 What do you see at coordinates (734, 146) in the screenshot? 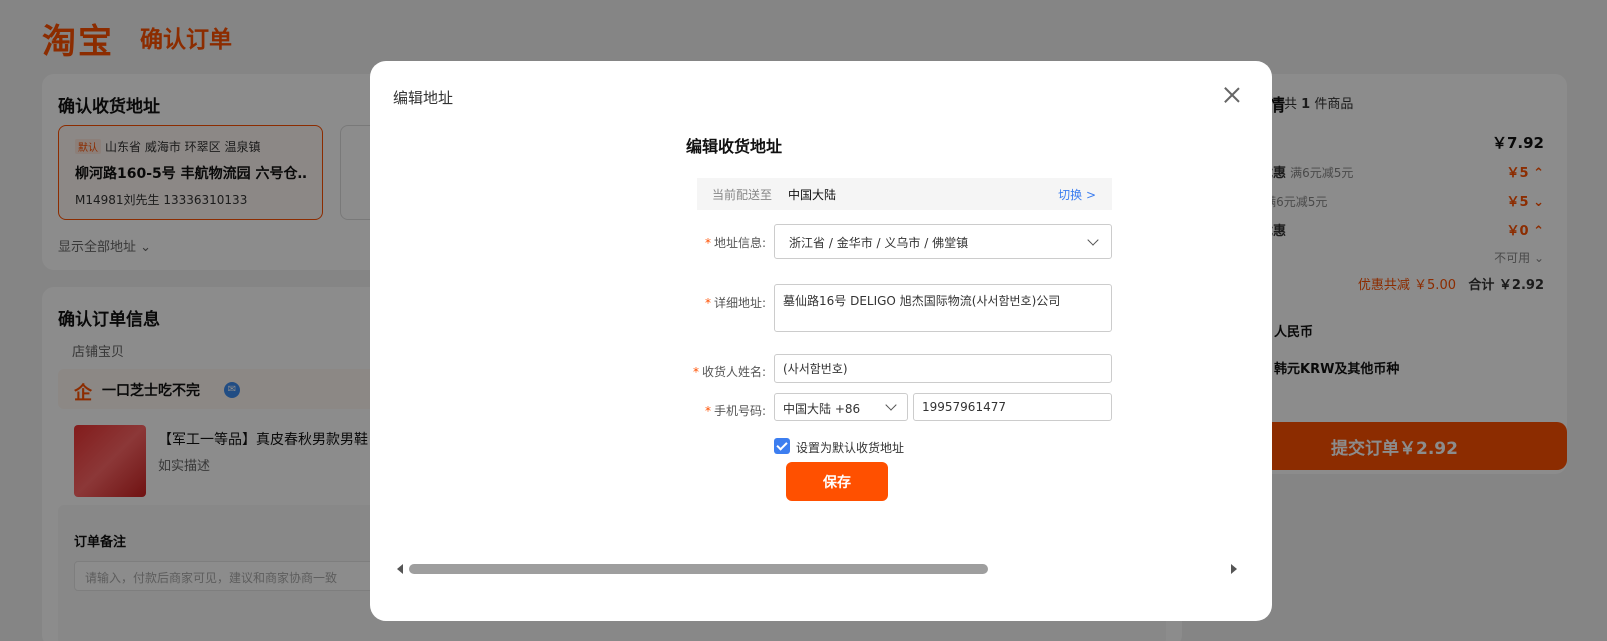
I see `form-title: 编辑收货地址` at bounding box center [734, 146].